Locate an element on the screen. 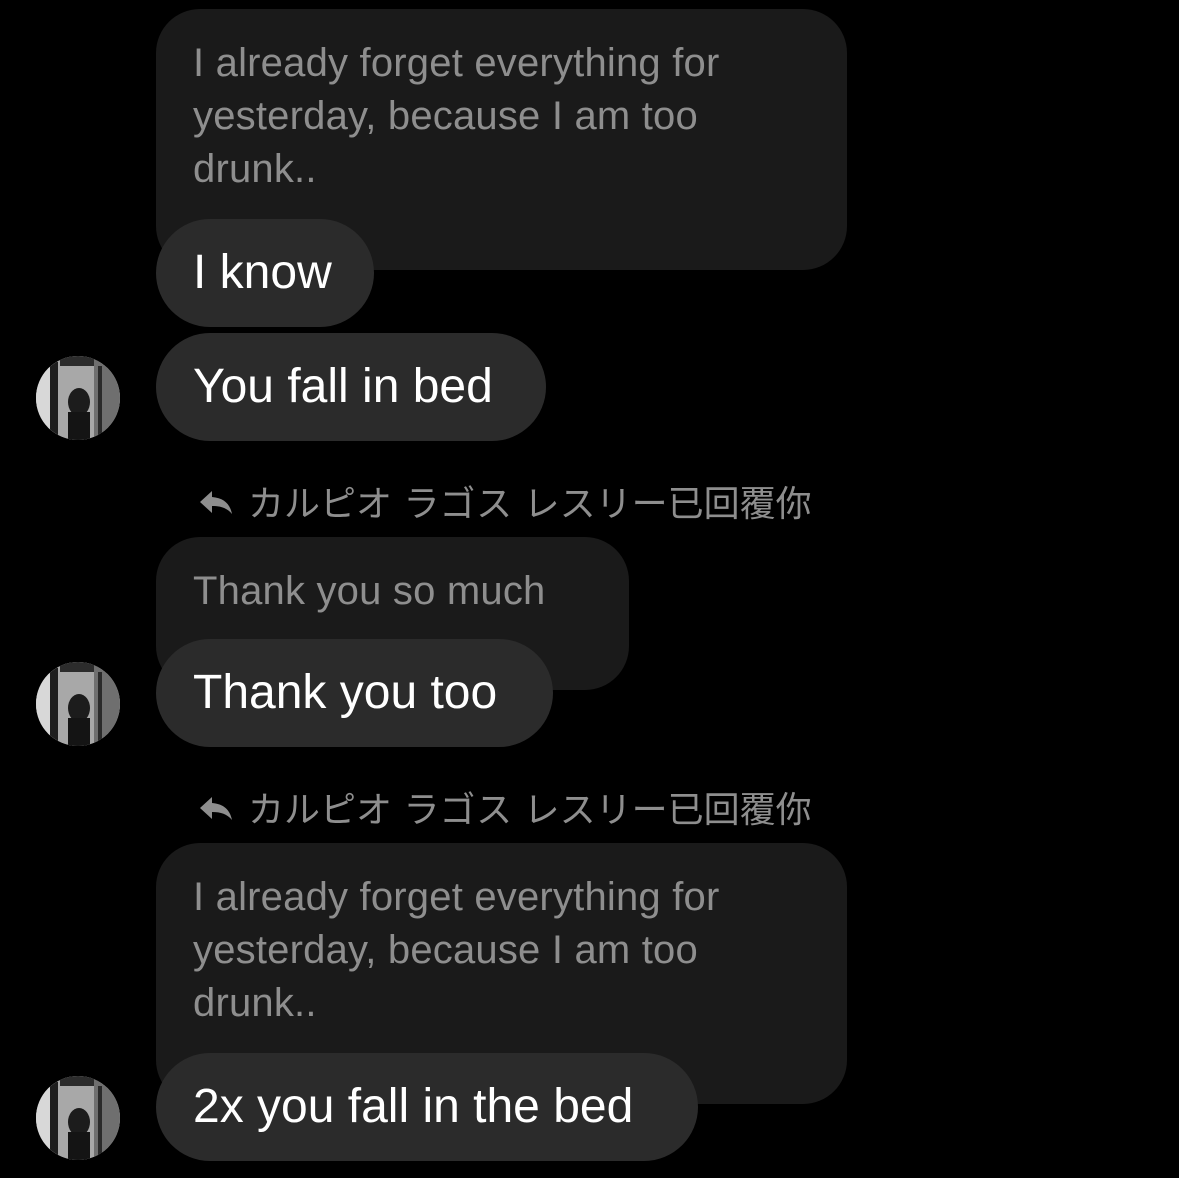 Image resolution: width=1179 pixels, height=1178 pixels. message-text: You fall in bed is located at coordinates (343, 386).